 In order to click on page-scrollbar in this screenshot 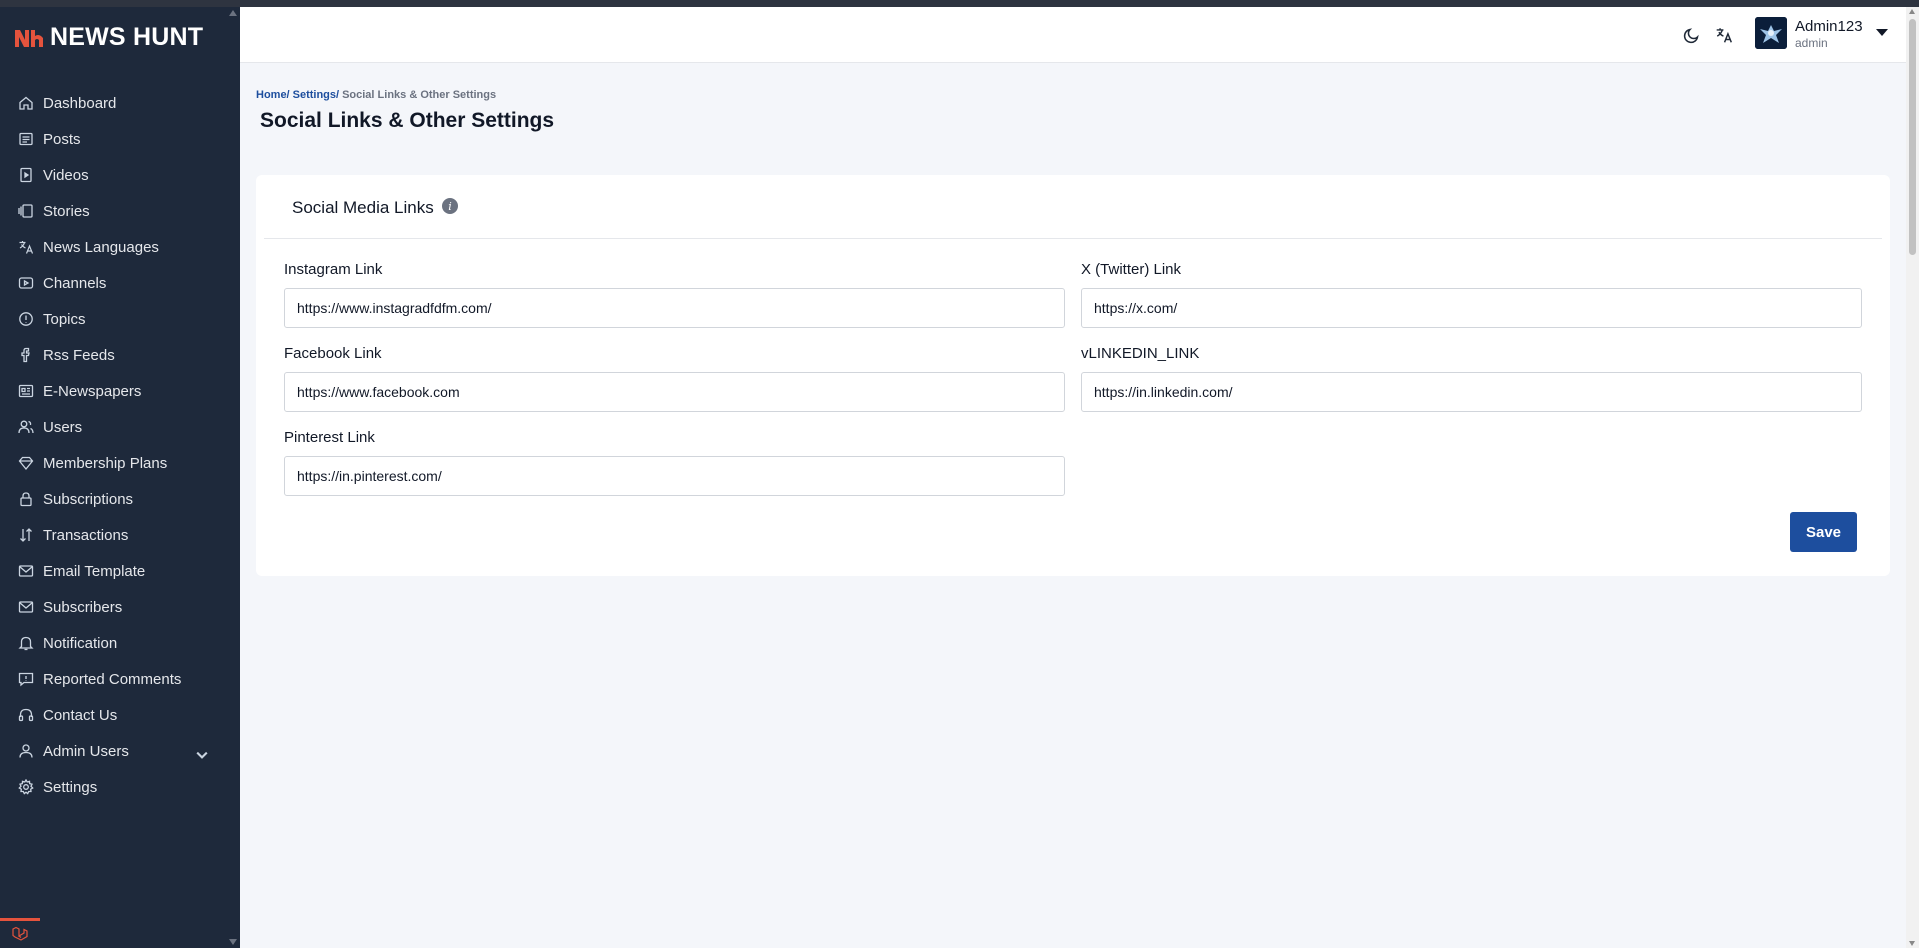, I will do `click(1912, 477)`.